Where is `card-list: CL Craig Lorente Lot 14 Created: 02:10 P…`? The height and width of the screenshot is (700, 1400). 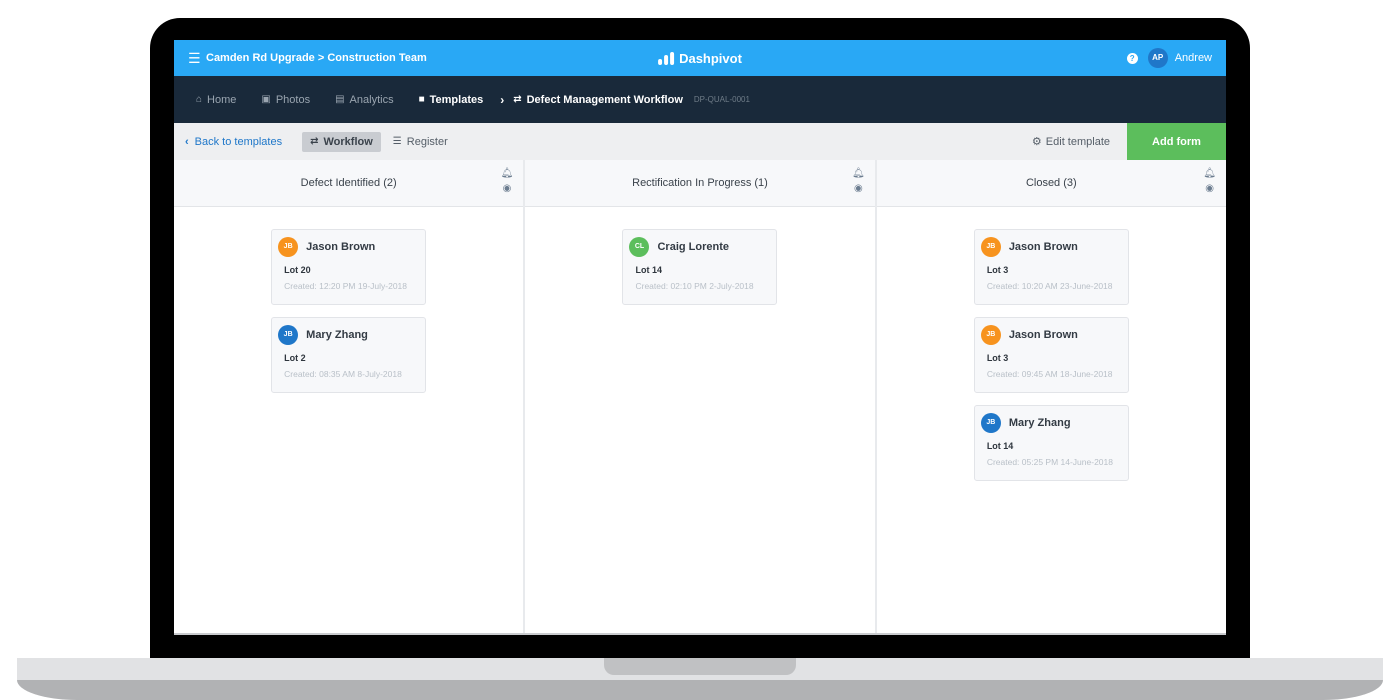 card-list: CL Craig Lorente Lot 14 Created: 02:10 P… is located at coordinates (699, 256).